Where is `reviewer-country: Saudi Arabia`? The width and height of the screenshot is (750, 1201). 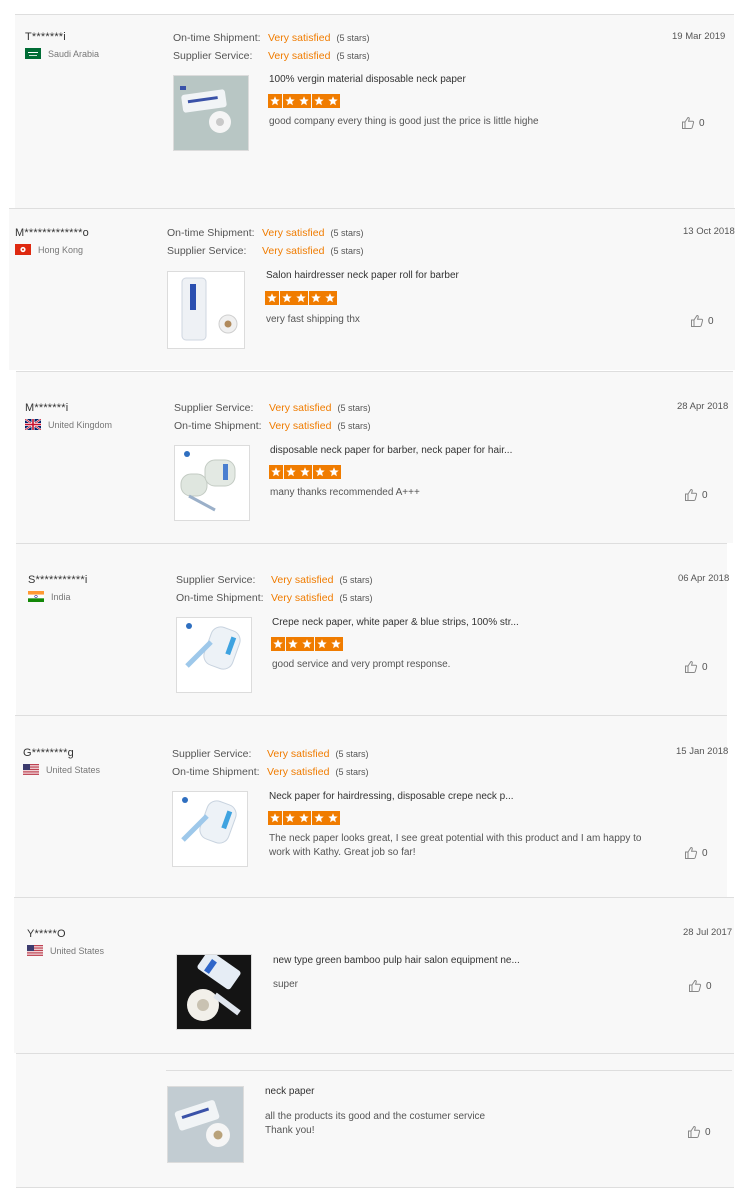
reviewer-country: Saudi Arabia is located at coordinates (62, 53).